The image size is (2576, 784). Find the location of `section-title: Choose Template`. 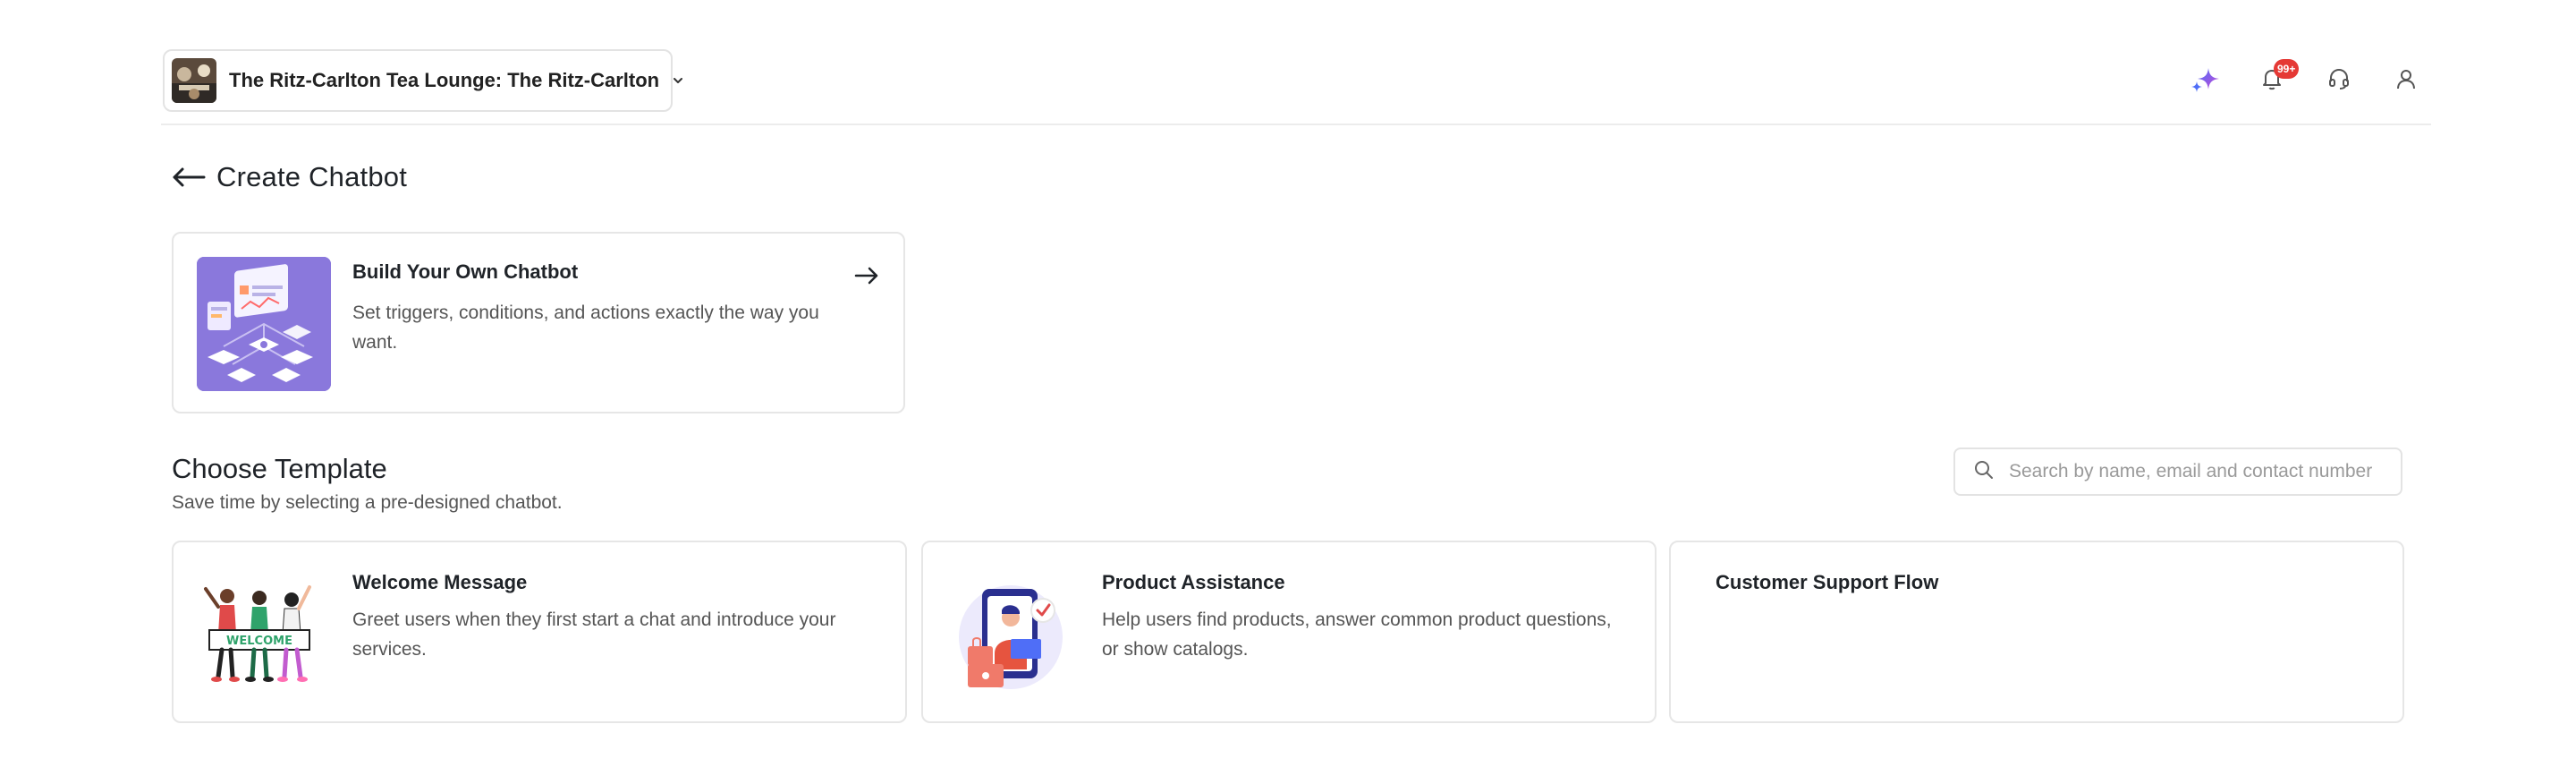

section-title: Choose Template is located at coordinates (279, 468).